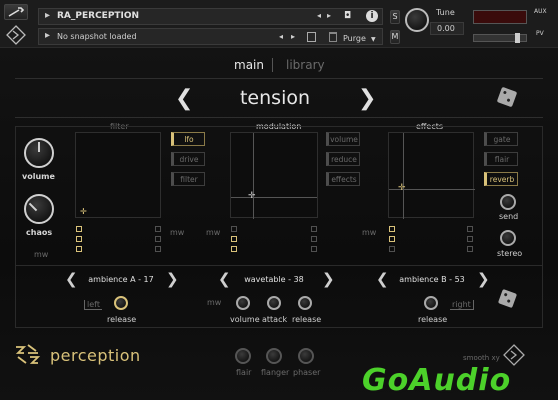 This screenshot has width=558, height=400. Describe the element at coordinates (311, 37) in the screenshot. I see `save-icon` at that location.